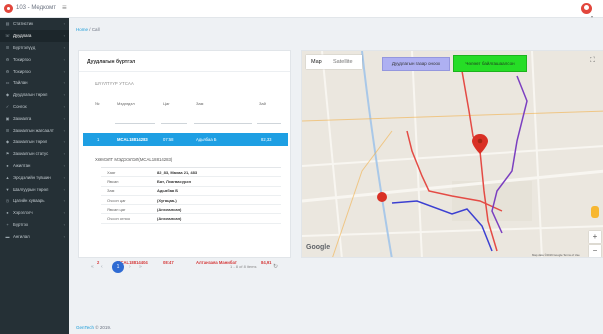 This screenshot has height=334, width=603. I want to click on sidebar-item-label: Тайлан, so click(20, 83).